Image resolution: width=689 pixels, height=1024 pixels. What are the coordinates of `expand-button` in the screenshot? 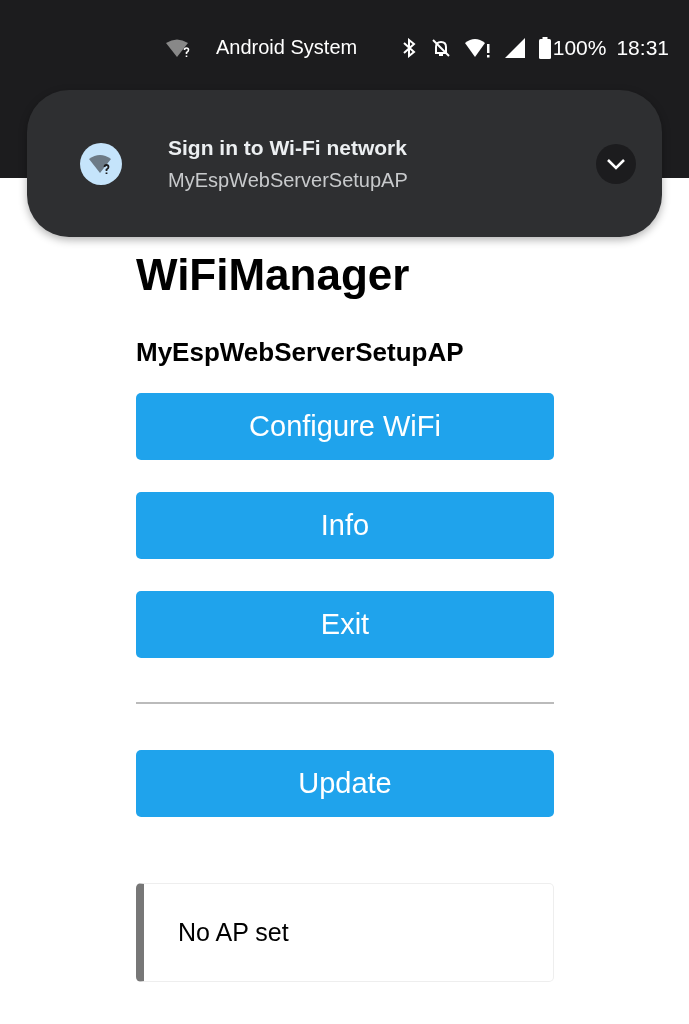 It's located at (616, 163).